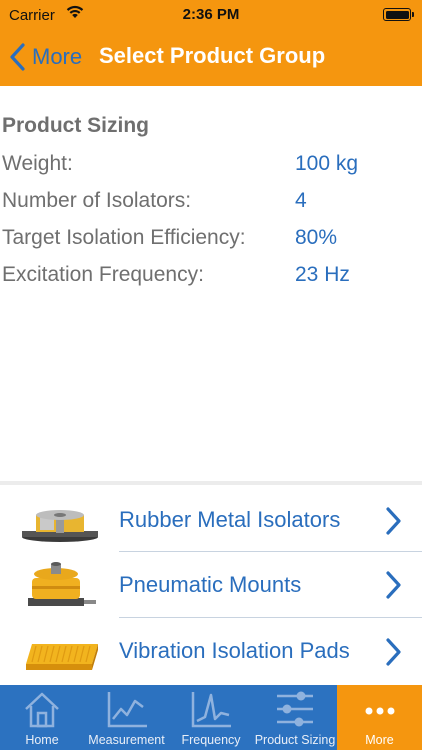  I want to click on product-name: Rubber Metal Isolators, so click(230, 519).